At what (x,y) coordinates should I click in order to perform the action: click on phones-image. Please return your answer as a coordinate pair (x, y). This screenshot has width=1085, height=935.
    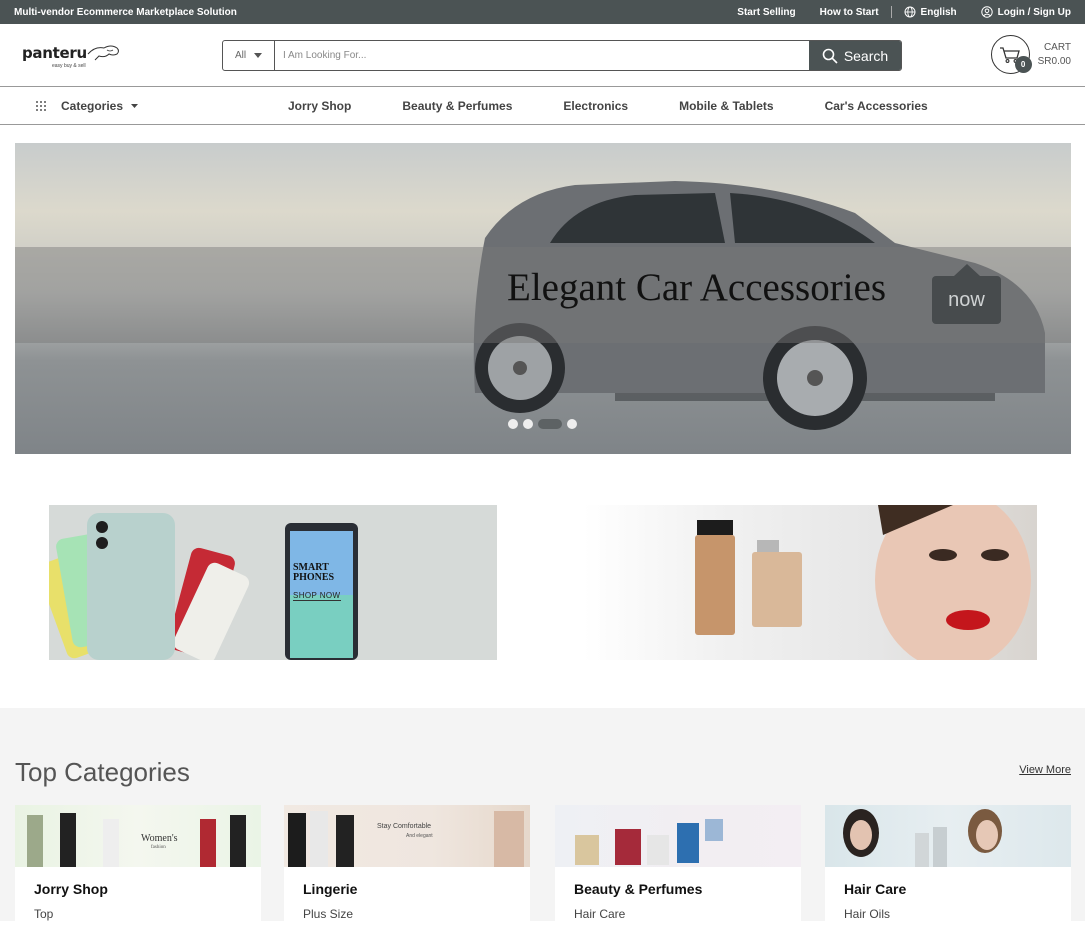
    Looking at the image, I should click on (203, 586).